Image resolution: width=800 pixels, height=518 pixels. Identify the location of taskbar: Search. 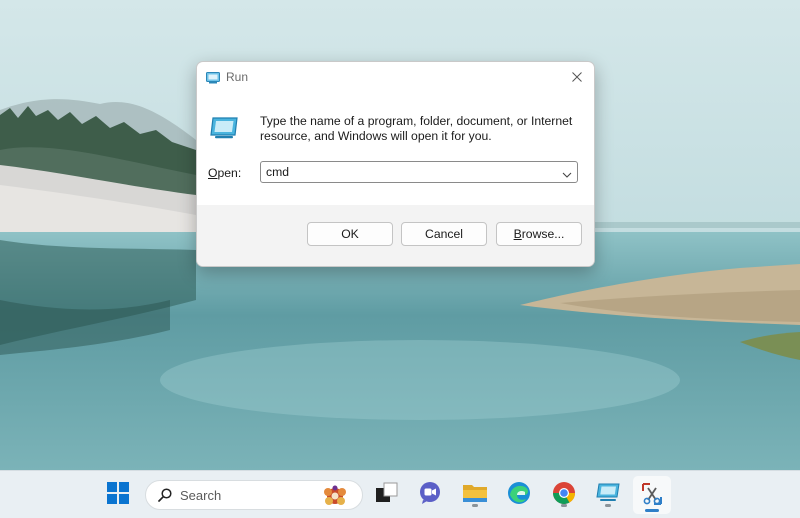
(400, 494).